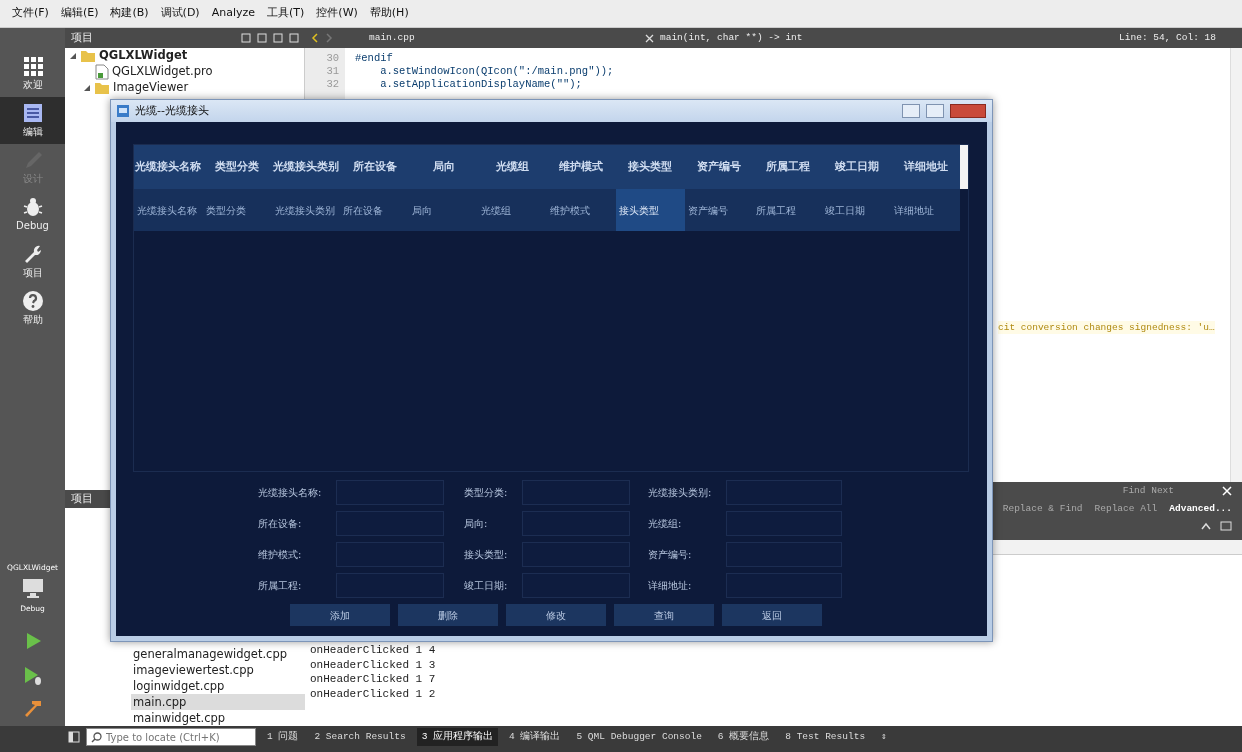  What do you see at coordinates (218, 654) in the screenshot?
I see `file-item: generalmanagewidget.cpp` at bounding box center [218, 654].